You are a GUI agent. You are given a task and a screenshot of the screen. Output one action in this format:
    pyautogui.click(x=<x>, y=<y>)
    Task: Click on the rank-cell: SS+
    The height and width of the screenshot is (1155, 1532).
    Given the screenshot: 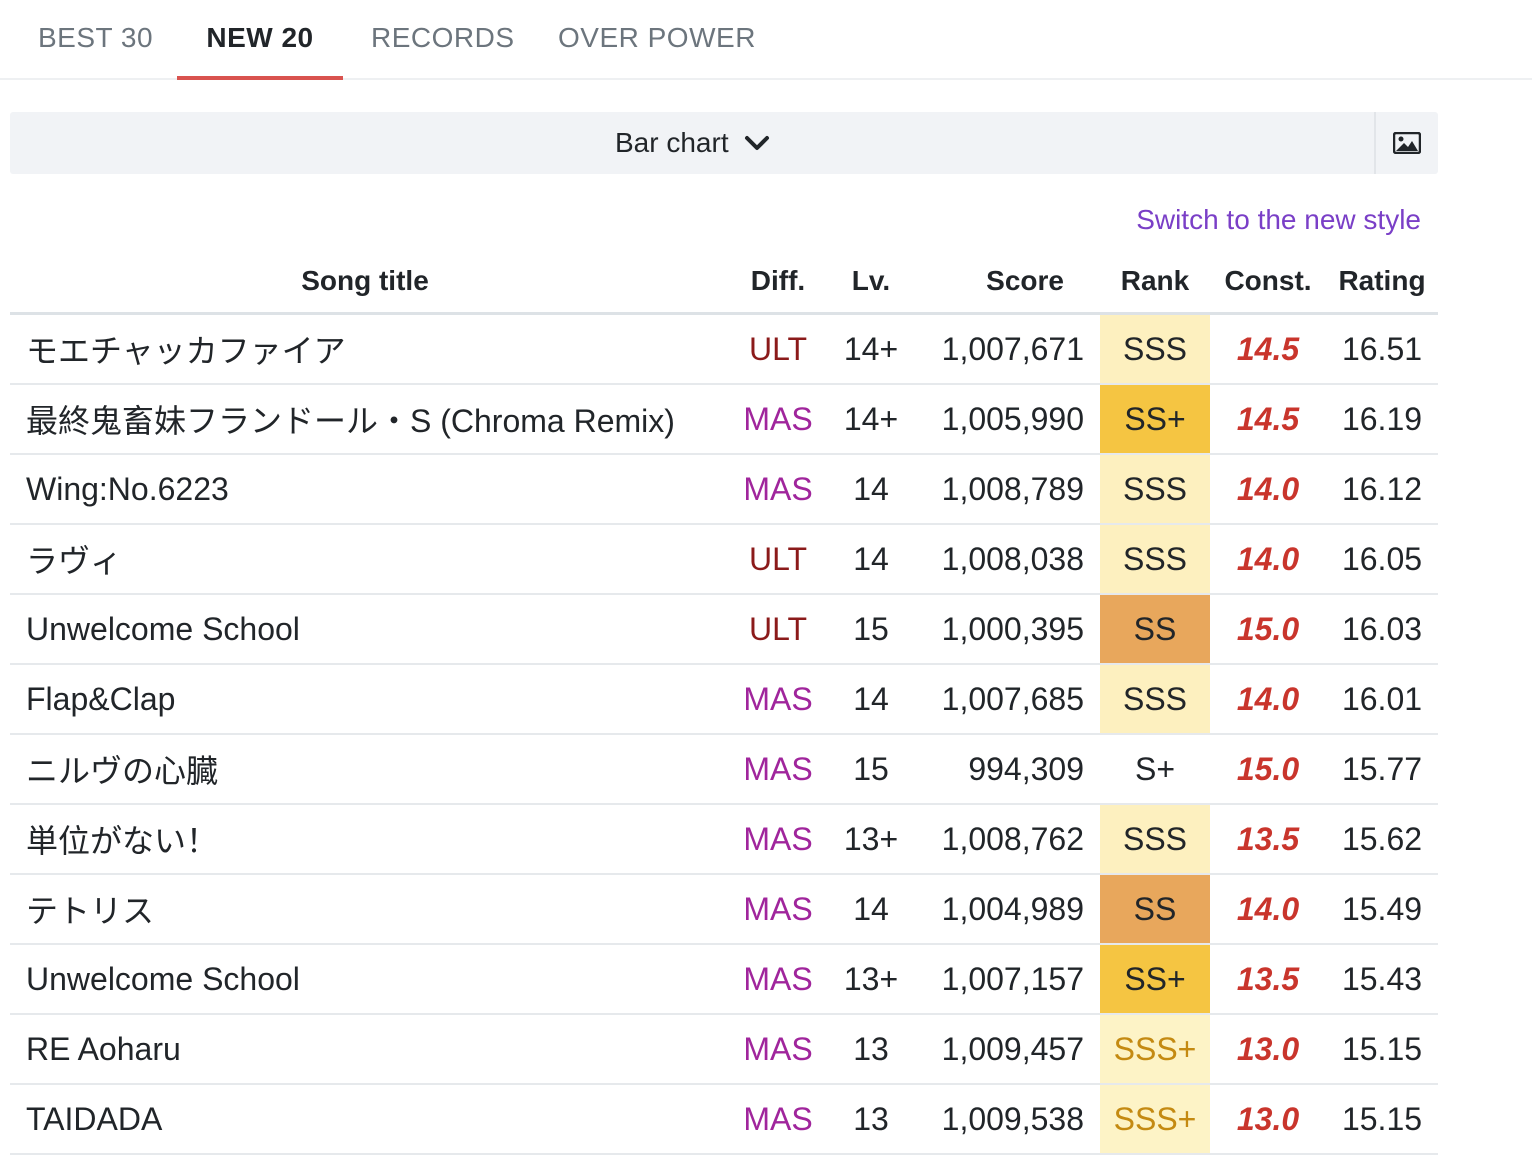 What is the action you would take?
    pyautogui.click(x=1155, y=979)
    